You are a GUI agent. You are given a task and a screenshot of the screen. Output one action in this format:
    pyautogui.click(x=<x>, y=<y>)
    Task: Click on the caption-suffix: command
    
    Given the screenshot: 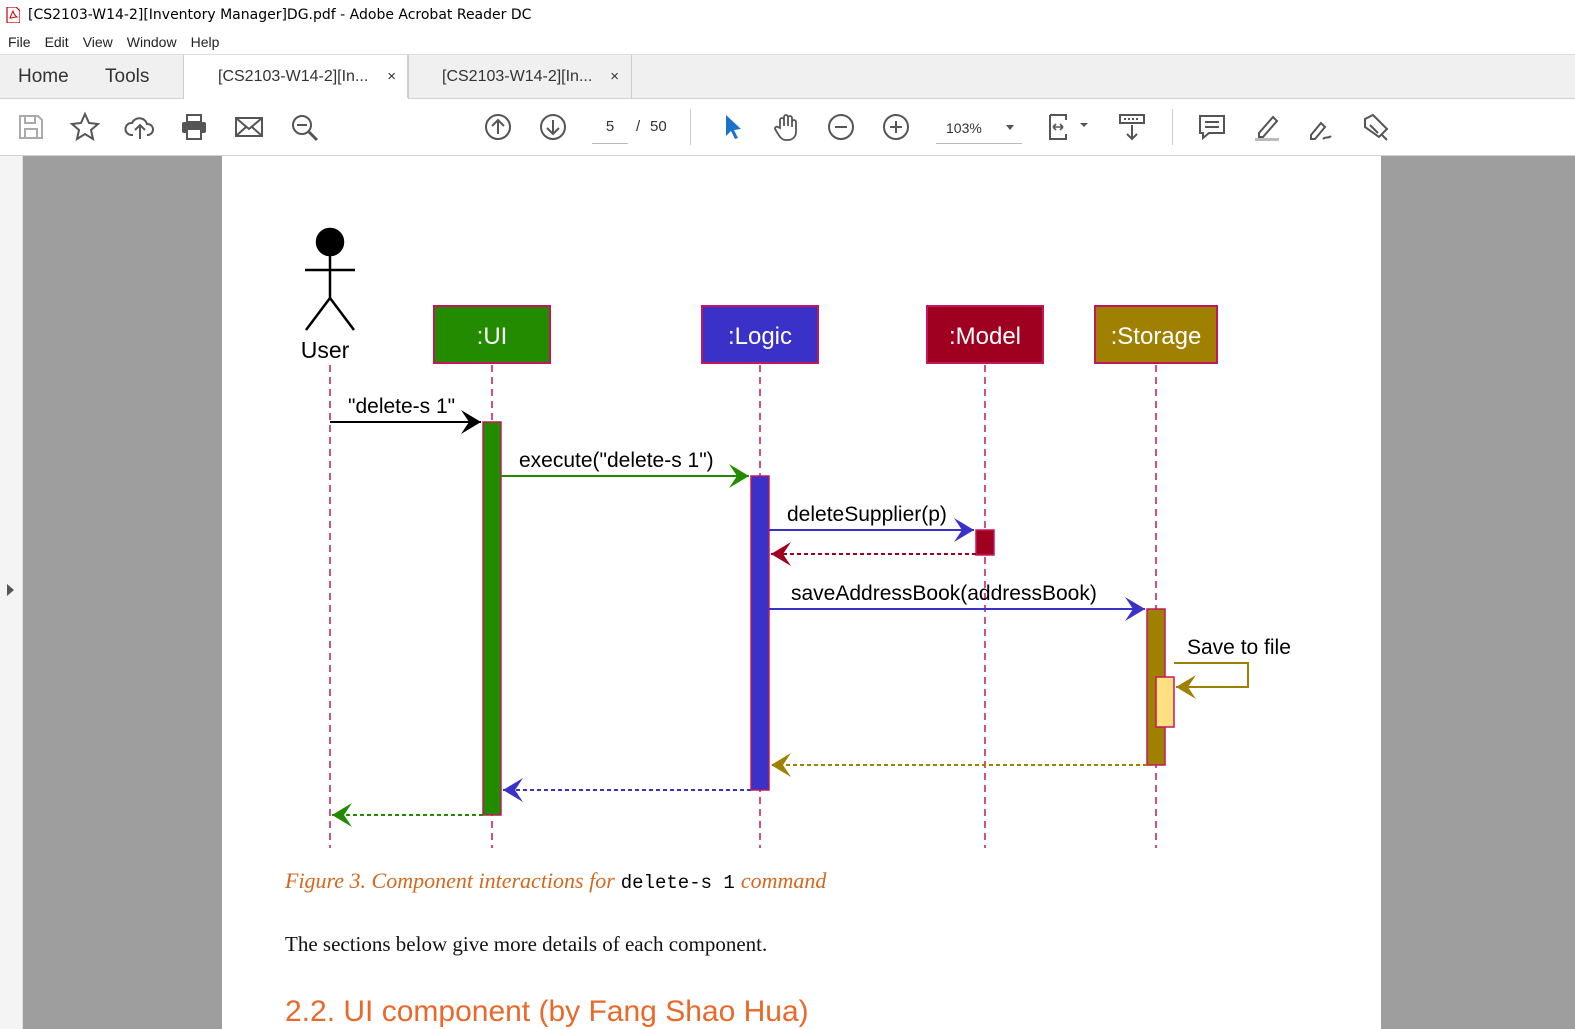 What is the action you would take?
    pyautogui.click(x=783, y=880)
    